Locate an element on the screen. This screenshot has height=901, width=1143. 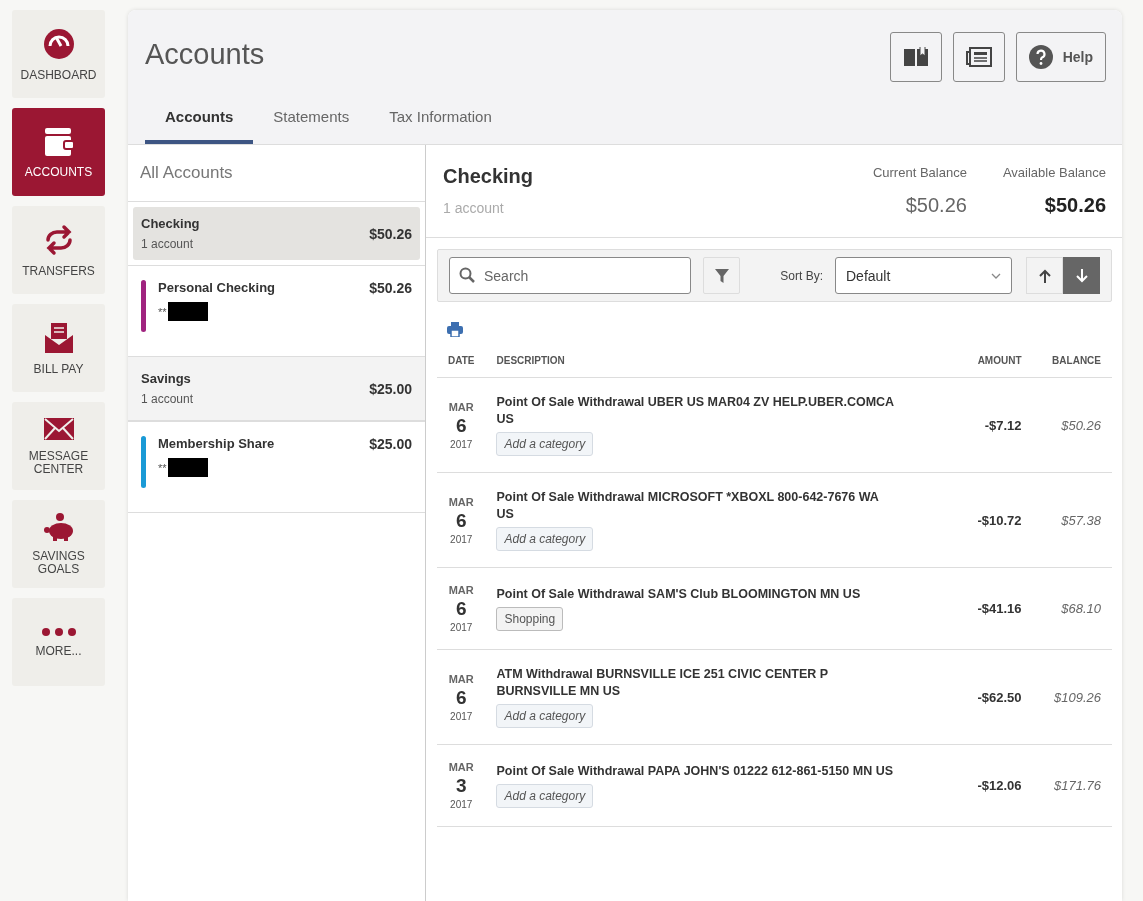
help-icon is located at coordinates (1040, 57).